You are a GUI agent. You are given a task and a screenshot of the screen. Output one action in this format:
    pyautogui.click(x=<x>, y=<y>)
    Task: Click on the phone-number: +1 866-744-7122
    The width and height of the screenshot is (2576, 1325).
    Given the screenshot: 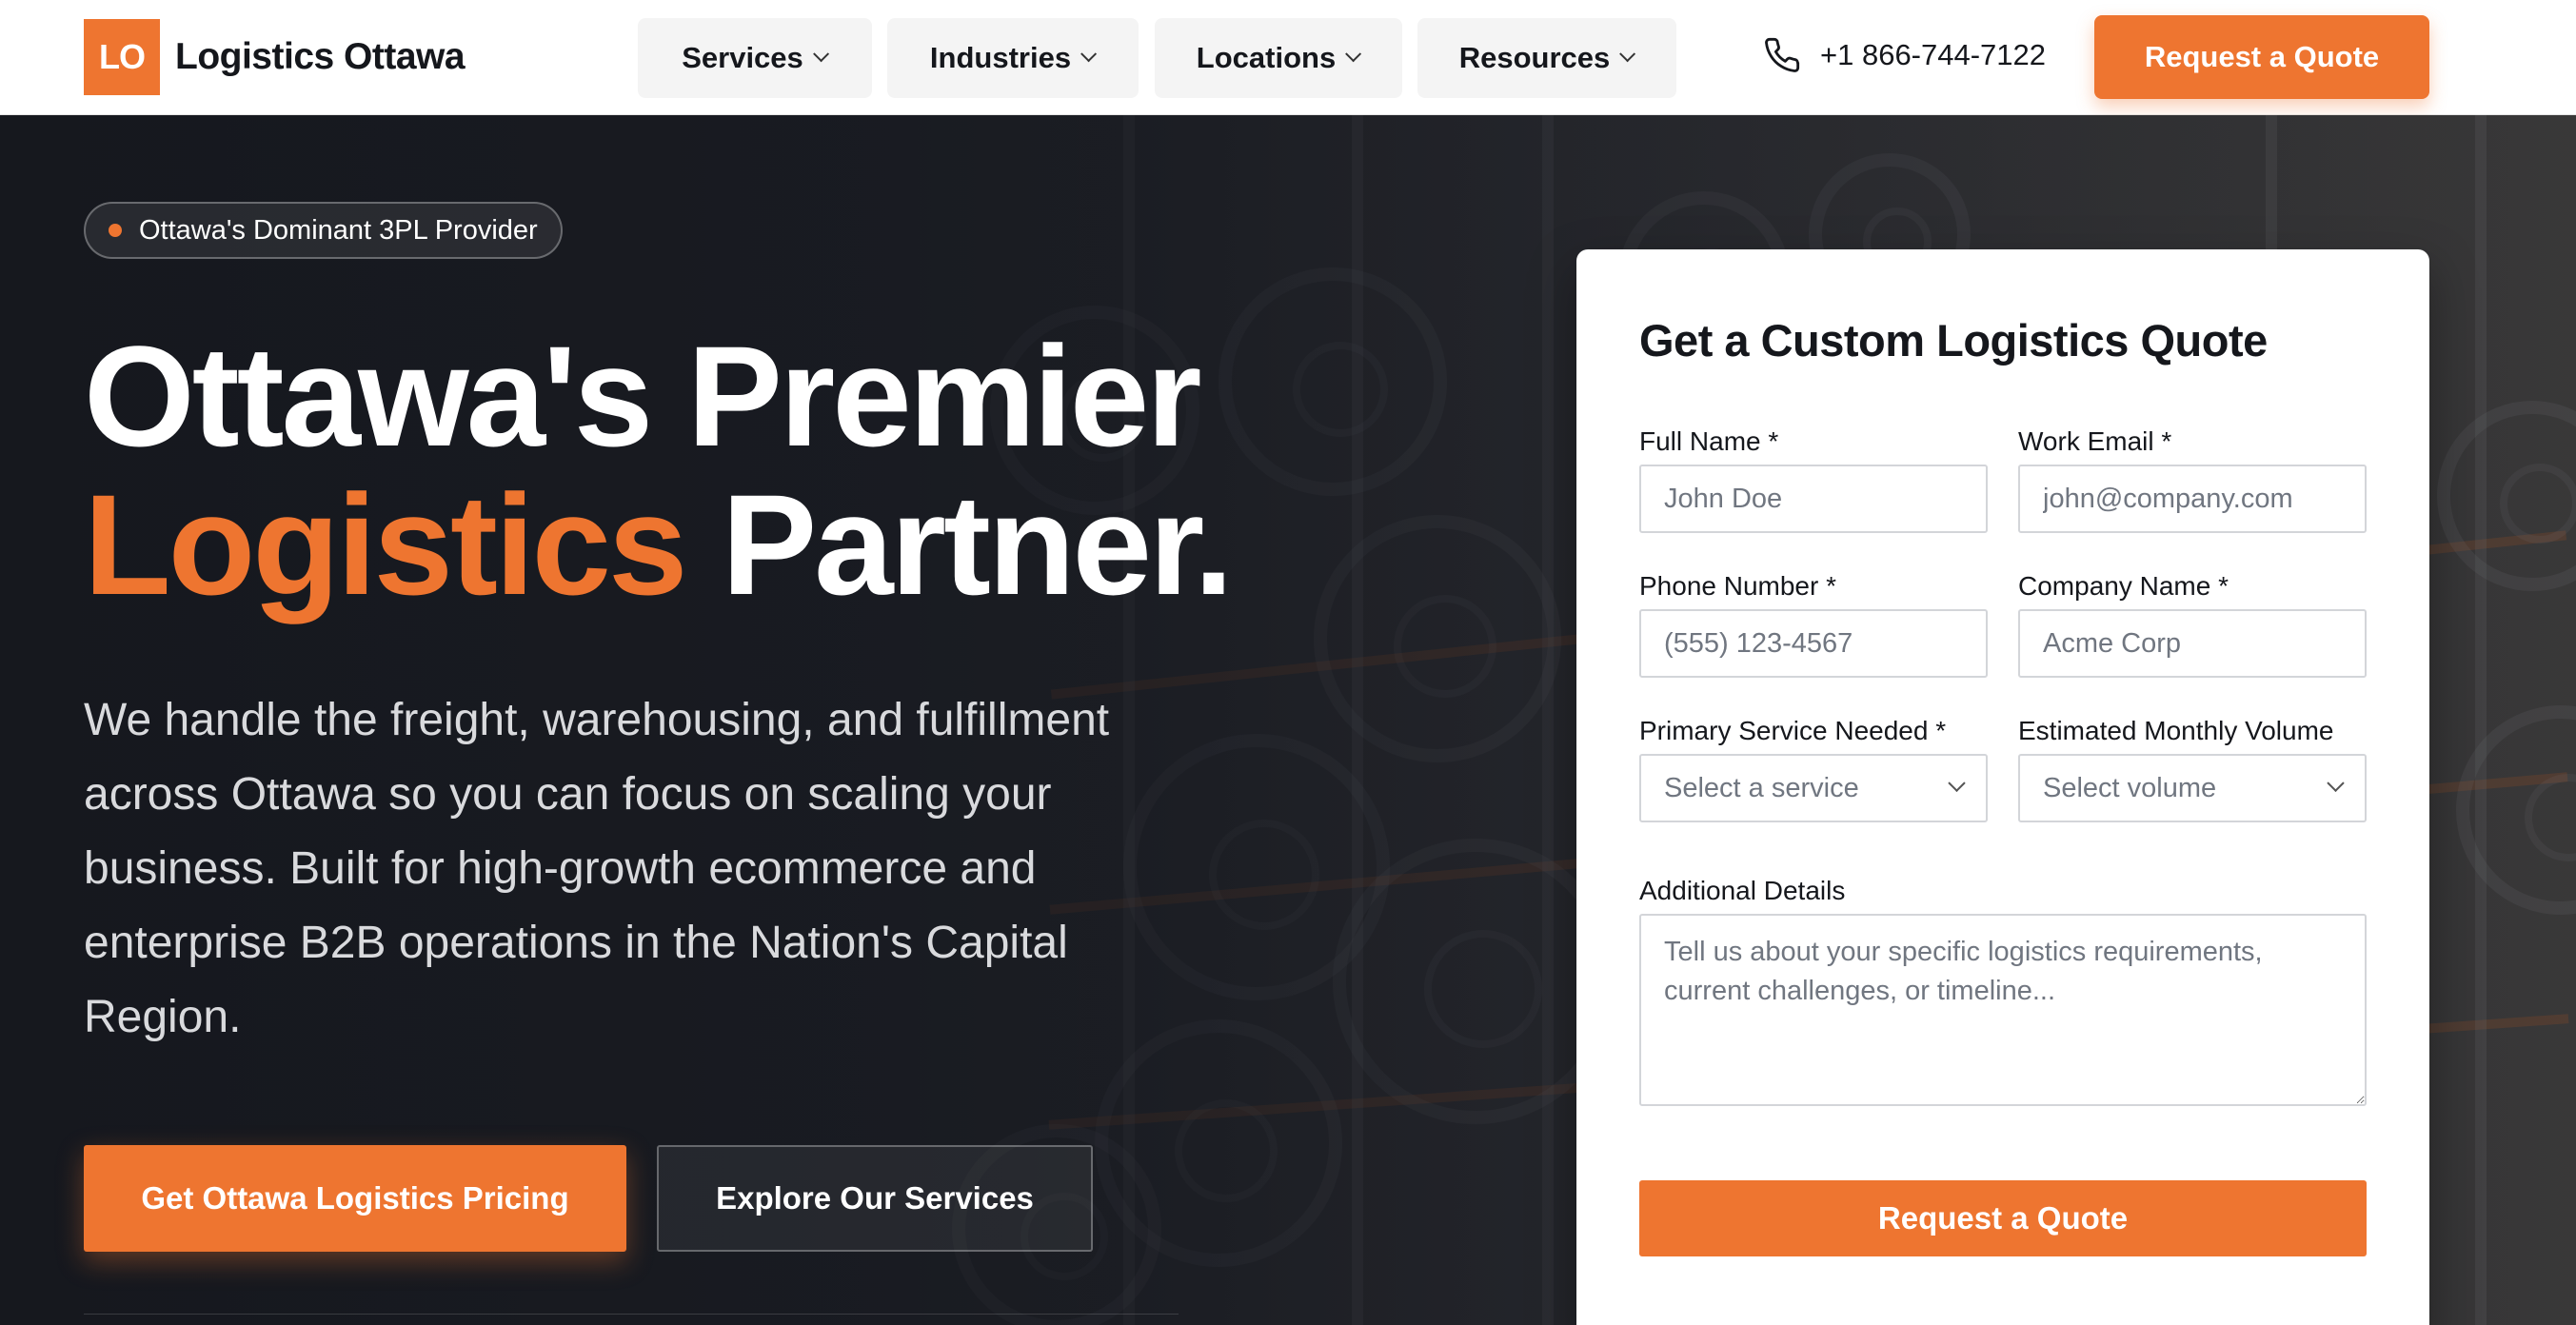 What is the action you would take?
    pyautogui.click(x=1933, y=54)
    